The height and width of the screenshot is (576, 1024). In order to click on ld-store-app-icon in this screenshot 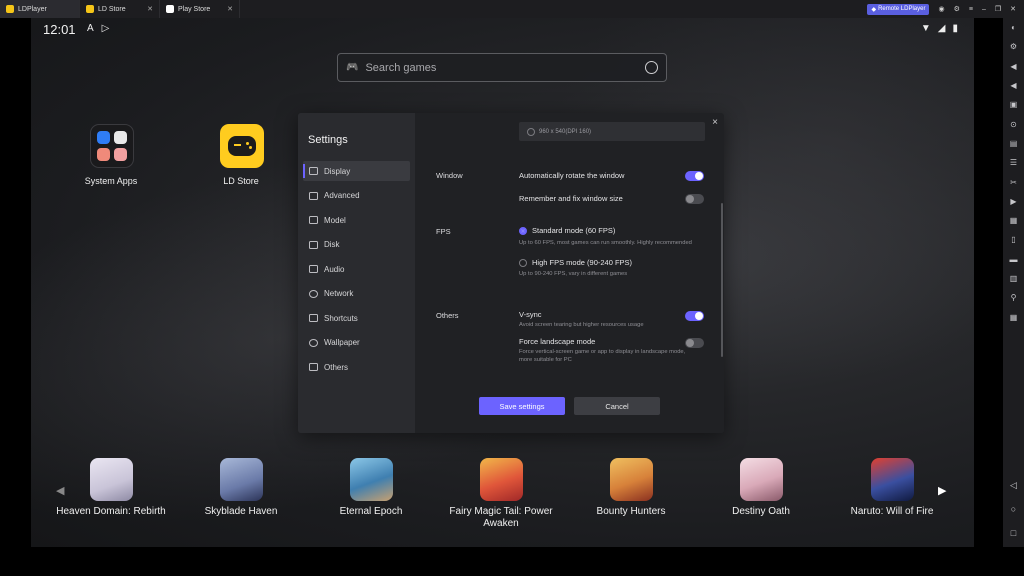, I will do `click(242, 146)`.